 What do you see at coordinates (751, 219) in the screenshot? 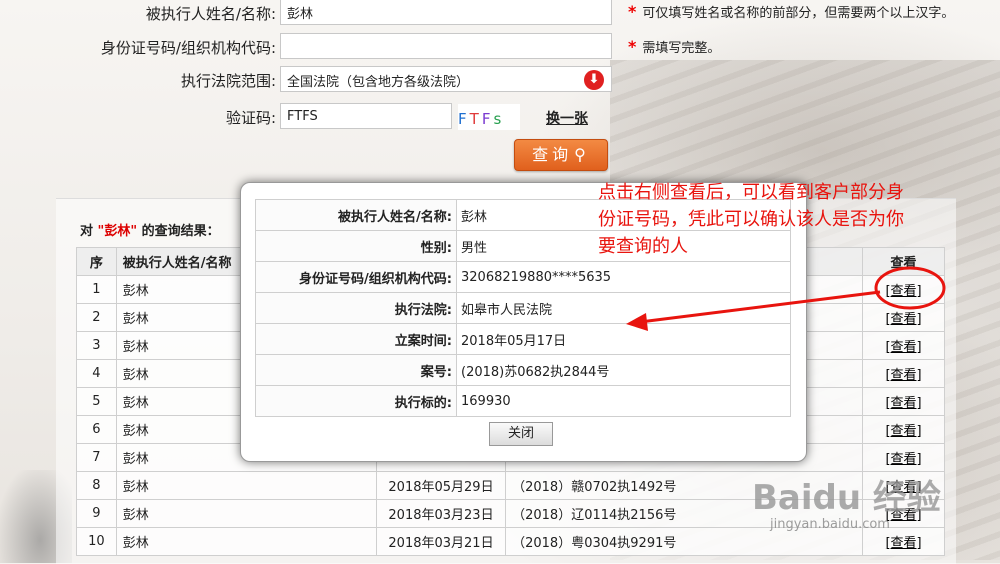
I see `annotation-text: 点击右侧查看后，可以看到客户部分身份证号码，凭此可以确认该人是否为你要查询的人` at bounding box center [751, 219].